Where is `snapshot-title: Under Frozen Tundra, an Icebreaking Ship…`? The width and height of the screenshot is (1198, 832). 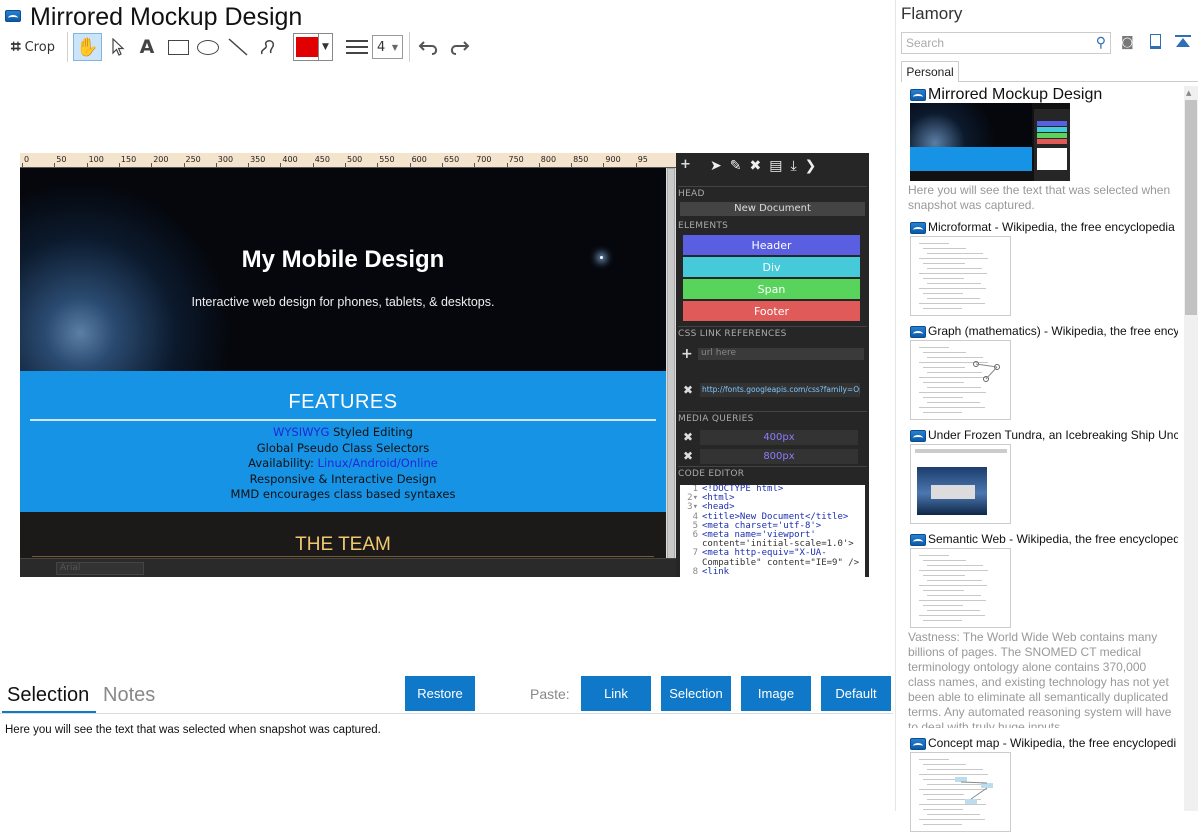 snapshot-title: Under Frozen Tundra, an Icebreaking Ship… is located at coordinates (1053, 435).